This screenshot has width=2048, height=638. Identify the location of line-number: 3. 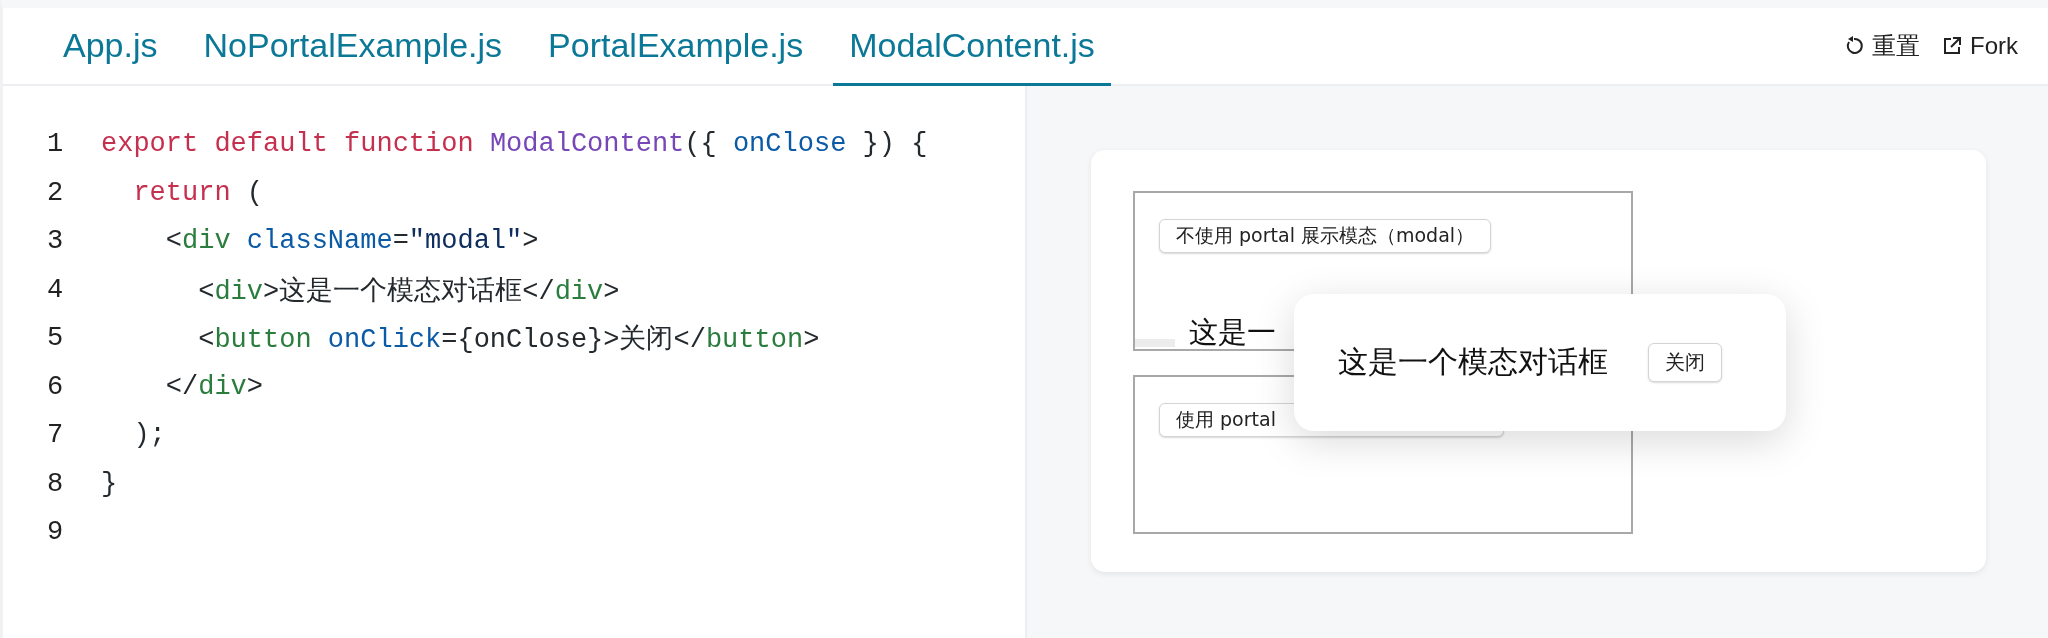
(55, 241).